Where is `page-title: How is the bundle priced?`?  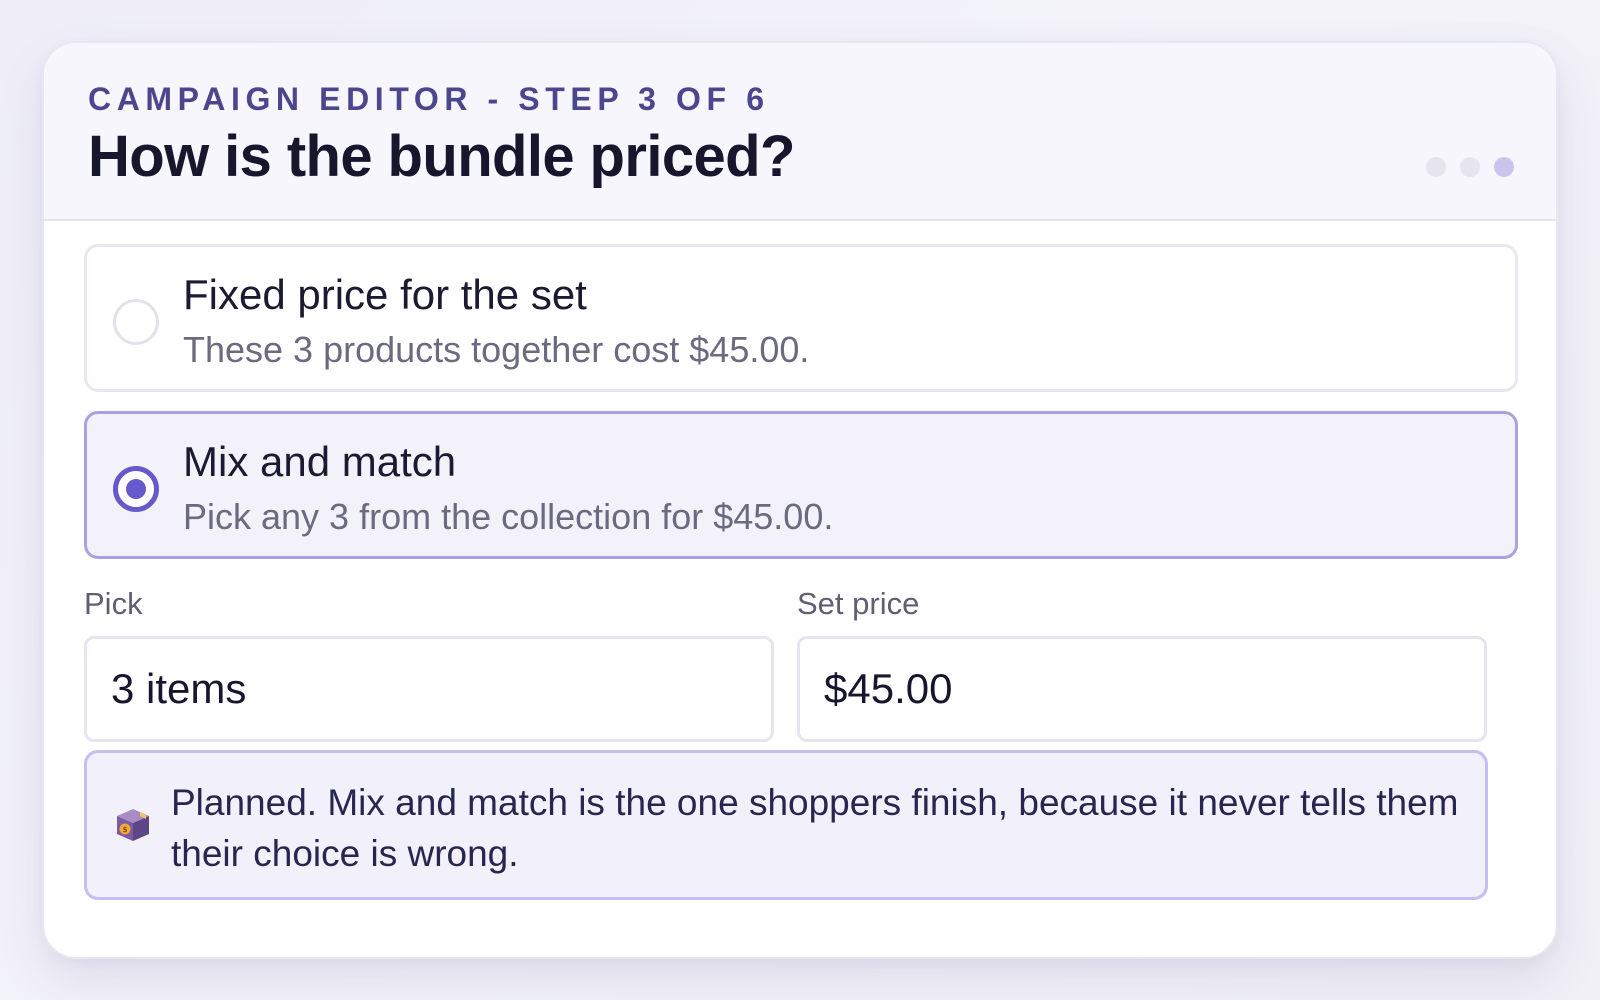
page-title: How is the bundle priced? is located at coordinates (441, 156).